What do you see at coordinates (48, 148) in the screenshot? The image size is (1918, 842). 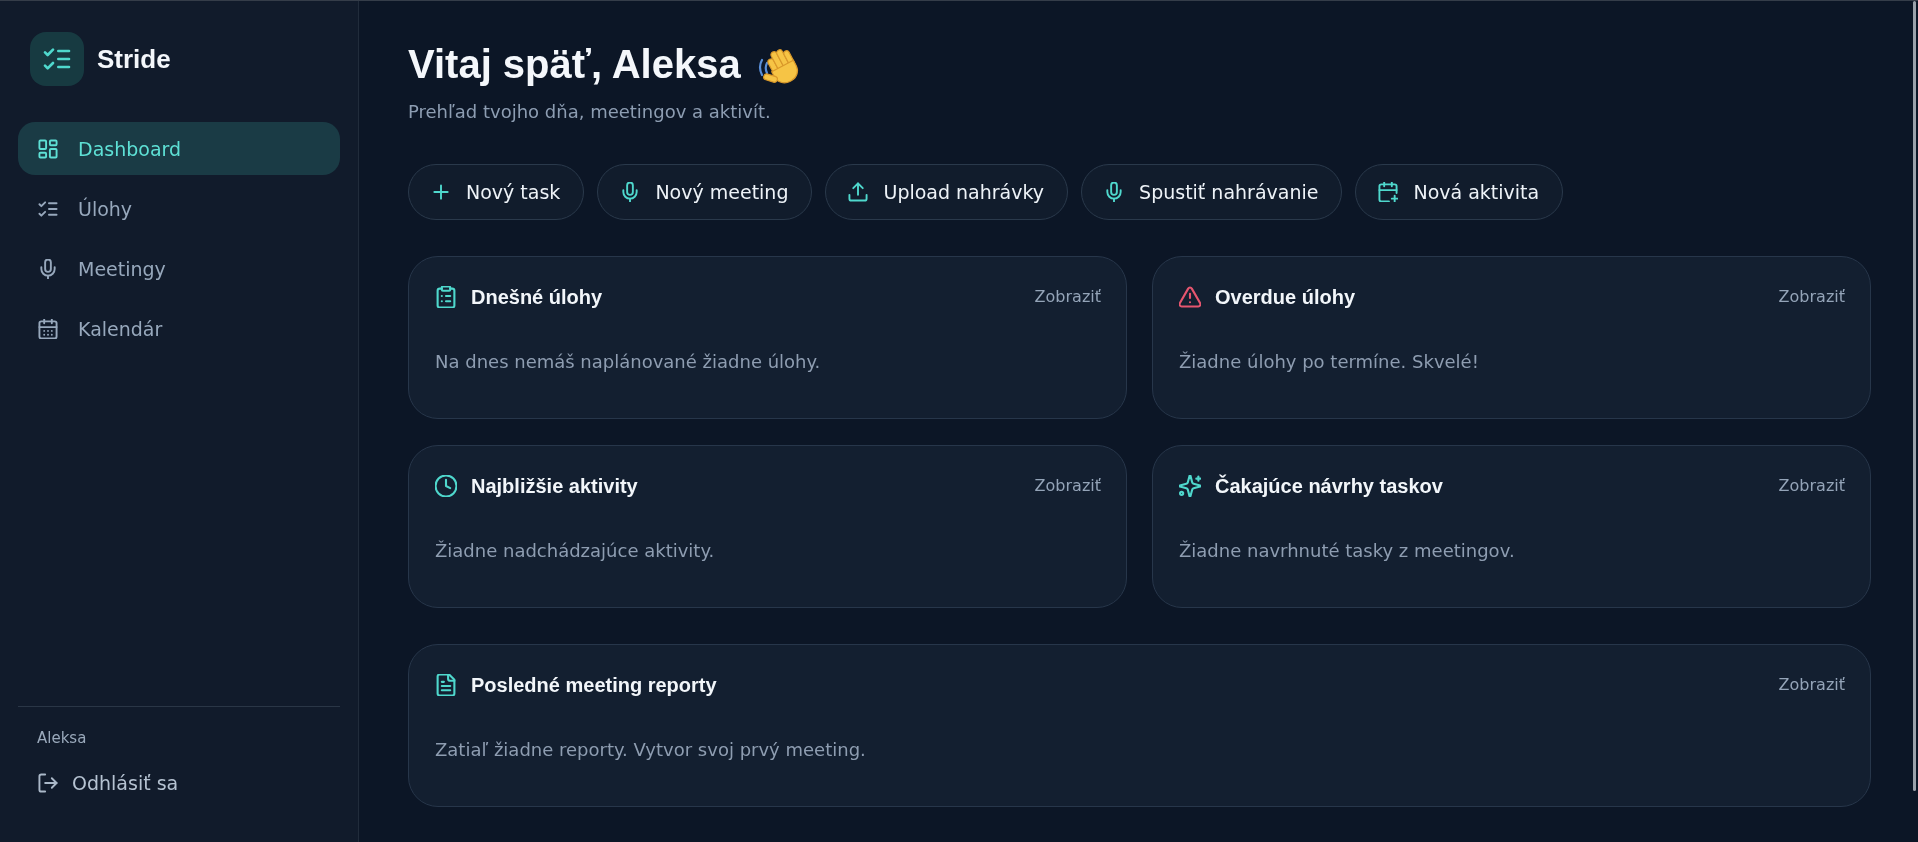 I see `dashboard-icon` at bounding box center [48, 148].